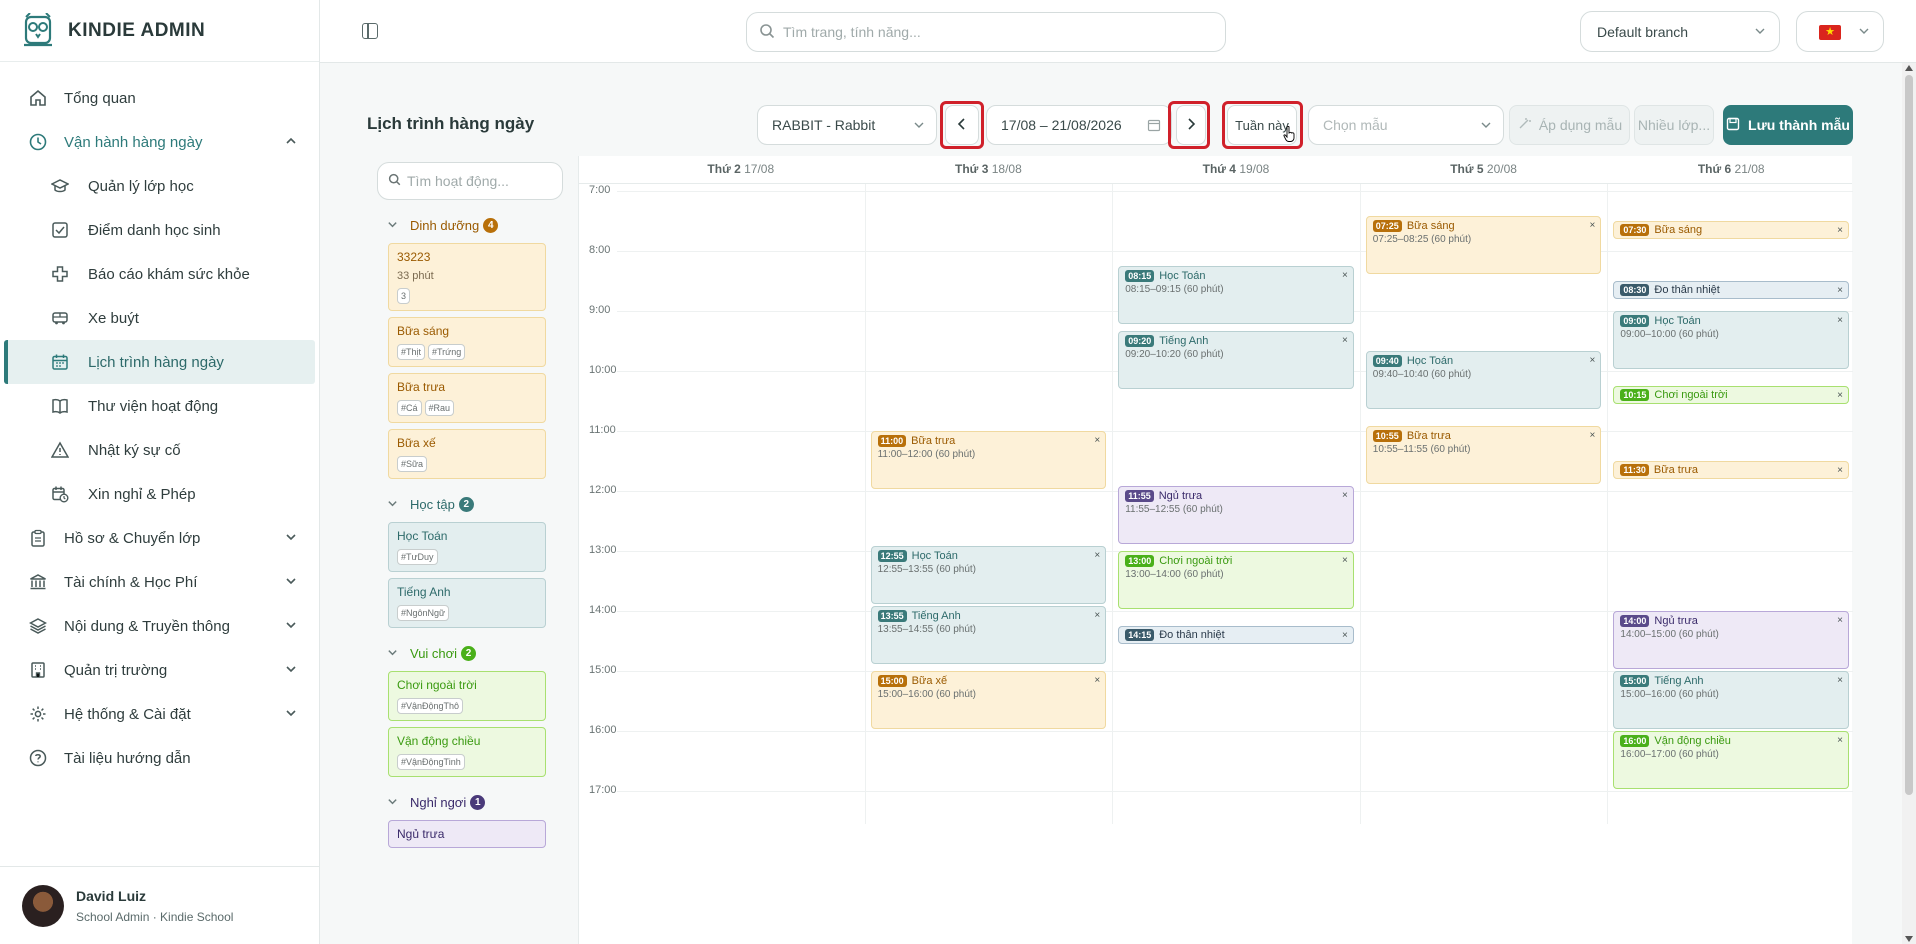 The image size is (1916, 944). Describe the element at coordinates (467, 398) in the screenshot. I see `library-item: Bữa trưa #Cá #Rau` at that location.